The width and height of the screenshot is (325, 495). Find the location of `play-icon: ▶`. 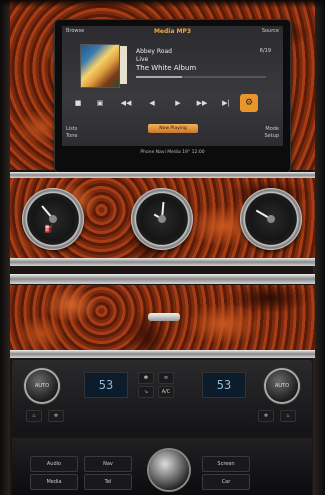

play-icon: ▶ is located at coordinates (178, 103).